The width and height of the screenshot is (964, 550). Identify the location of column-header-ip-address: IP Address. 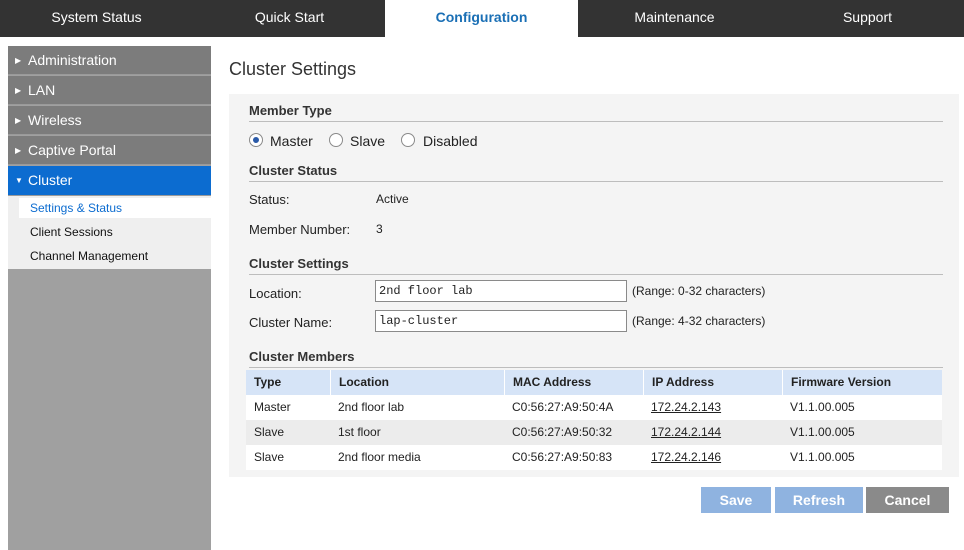
(712, 382).